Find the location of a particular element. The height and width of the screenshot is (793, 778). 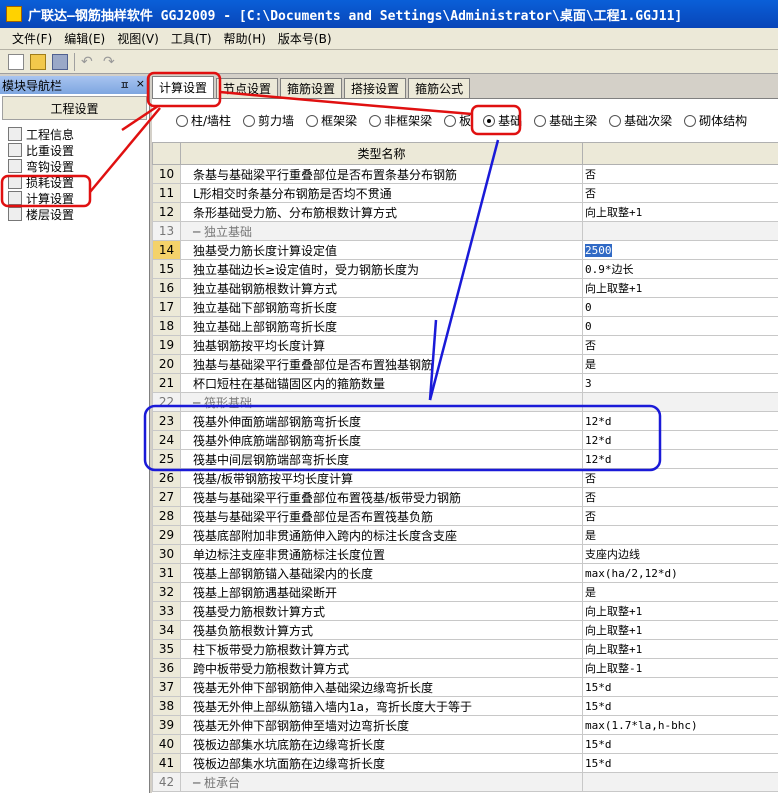

radio-frame-beam: 框架梁 is located at coordinates (331, 120).